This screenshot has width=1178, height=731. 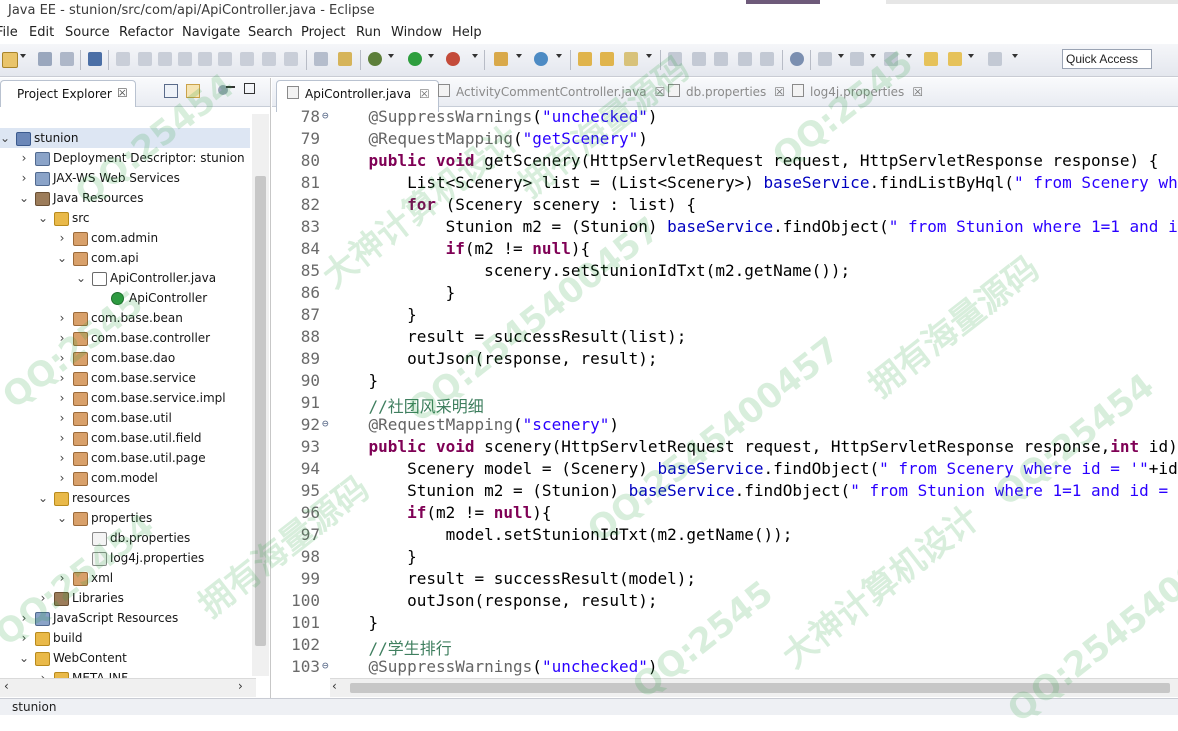 I want to click on tree-item: › com.model, so click(x=125, y=478).